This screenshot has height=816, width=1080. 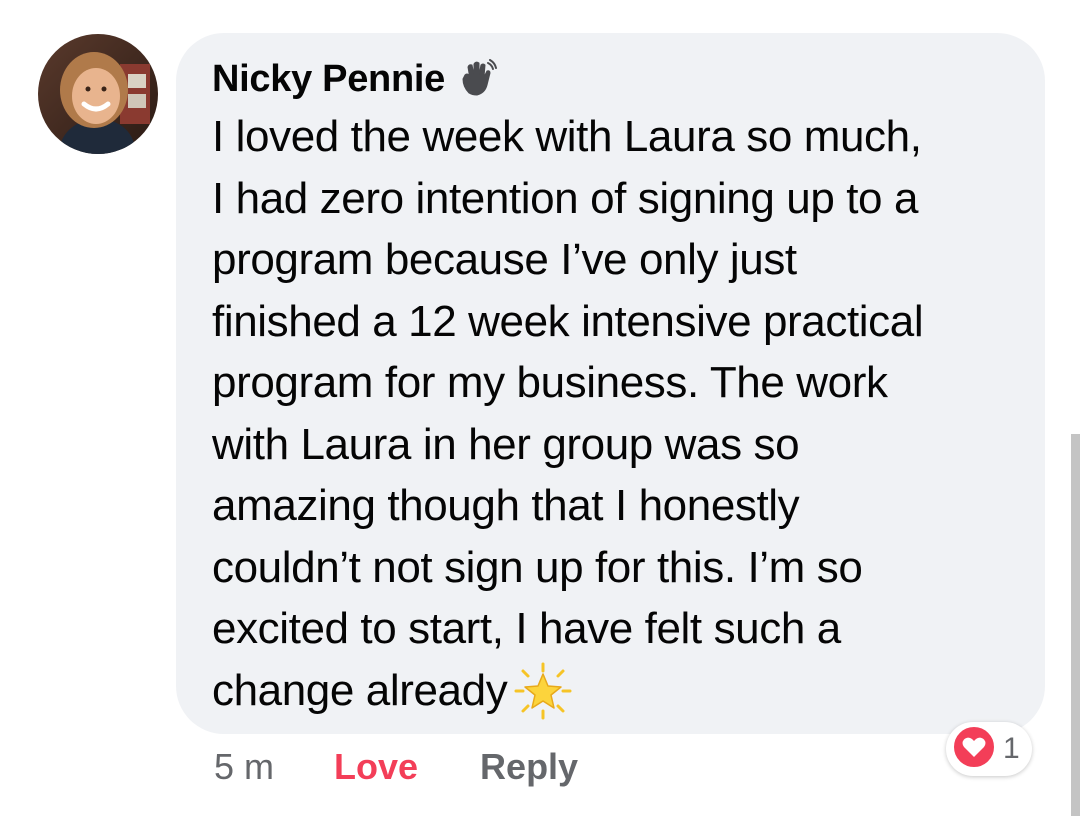 I want to click on comment-line: amazing though that I honestly, so click(x=506, y=505).